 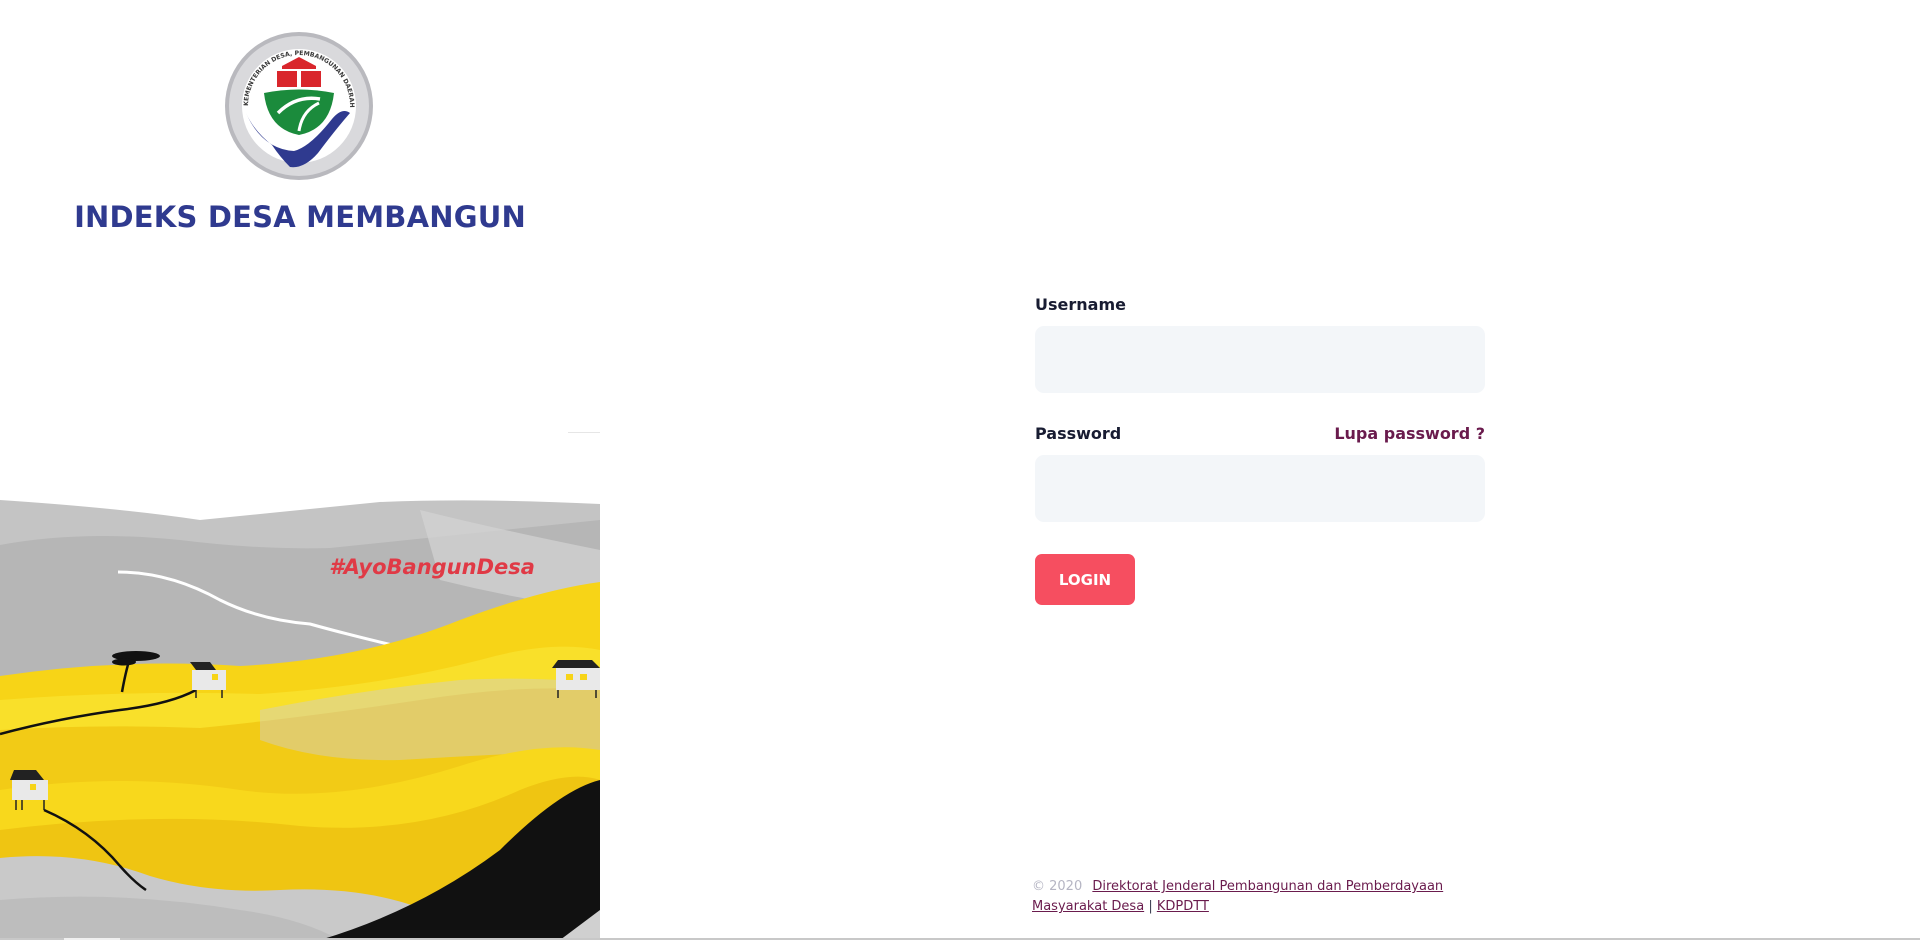 I want to click on password-label: Password, so click(x=1078, y=433).